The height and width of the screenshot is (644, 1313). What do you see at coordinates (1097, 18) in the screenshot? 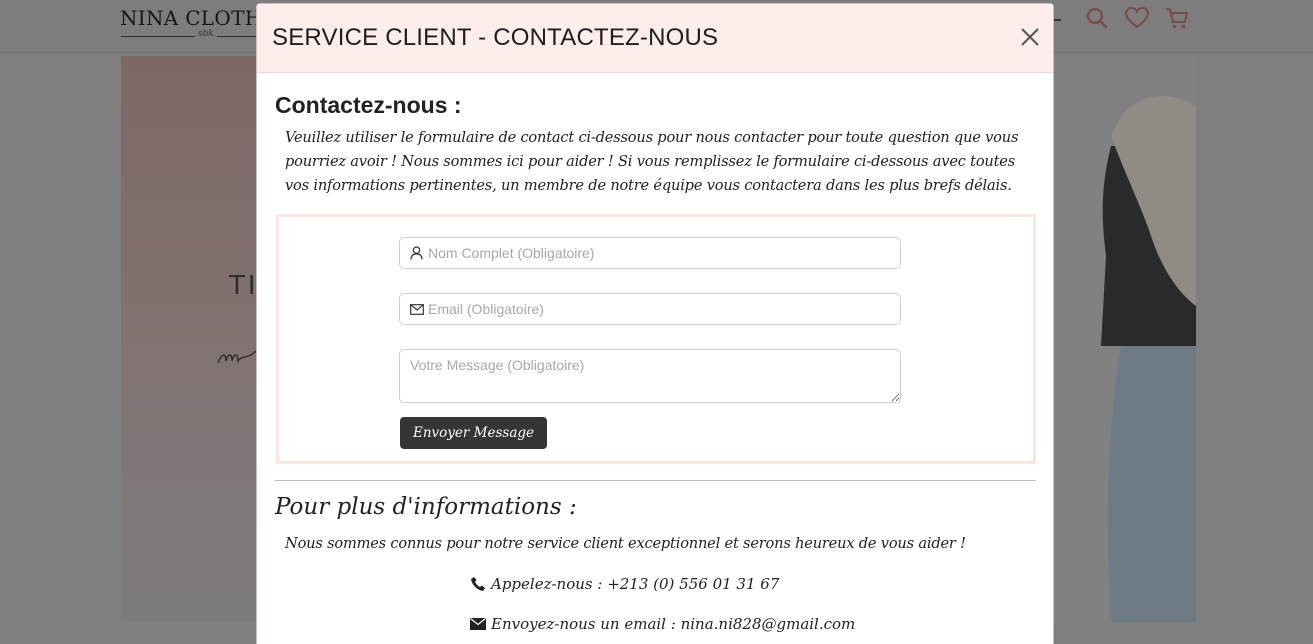
I see `search-icon` at bounding box center [1097, 18].